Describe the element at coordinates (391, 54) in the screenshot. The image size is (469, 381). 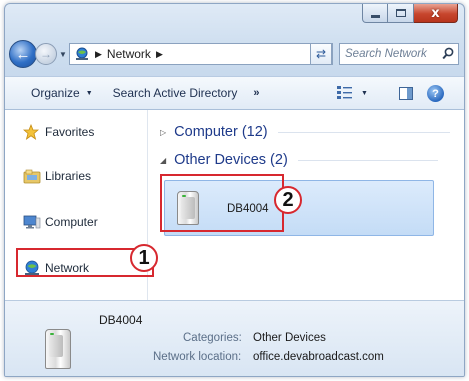
I see `search-input` at that location.